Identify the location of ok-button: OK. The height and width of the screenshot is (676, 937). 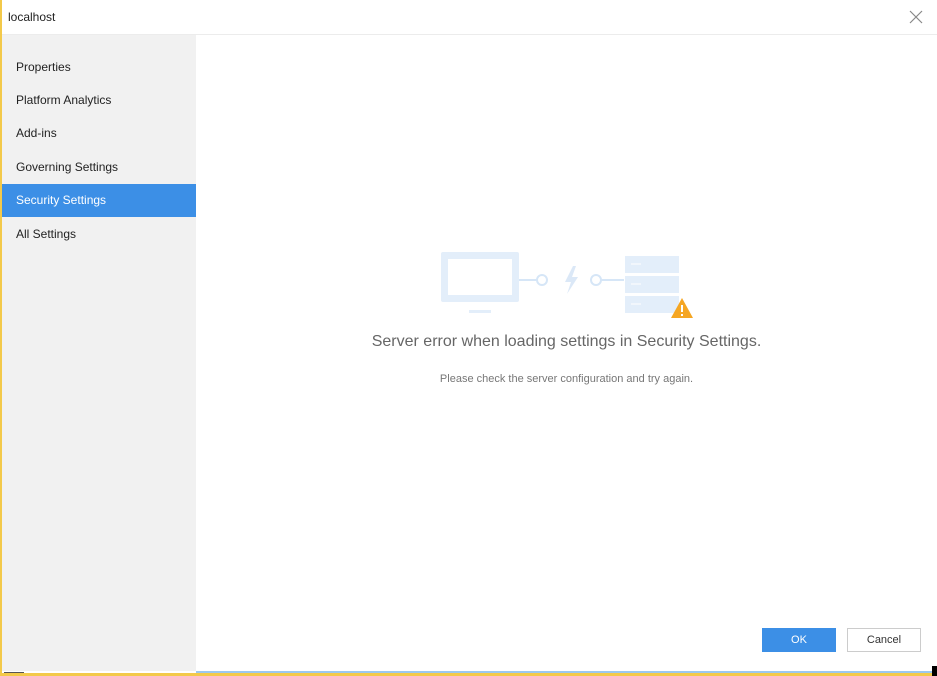
(799, 640).